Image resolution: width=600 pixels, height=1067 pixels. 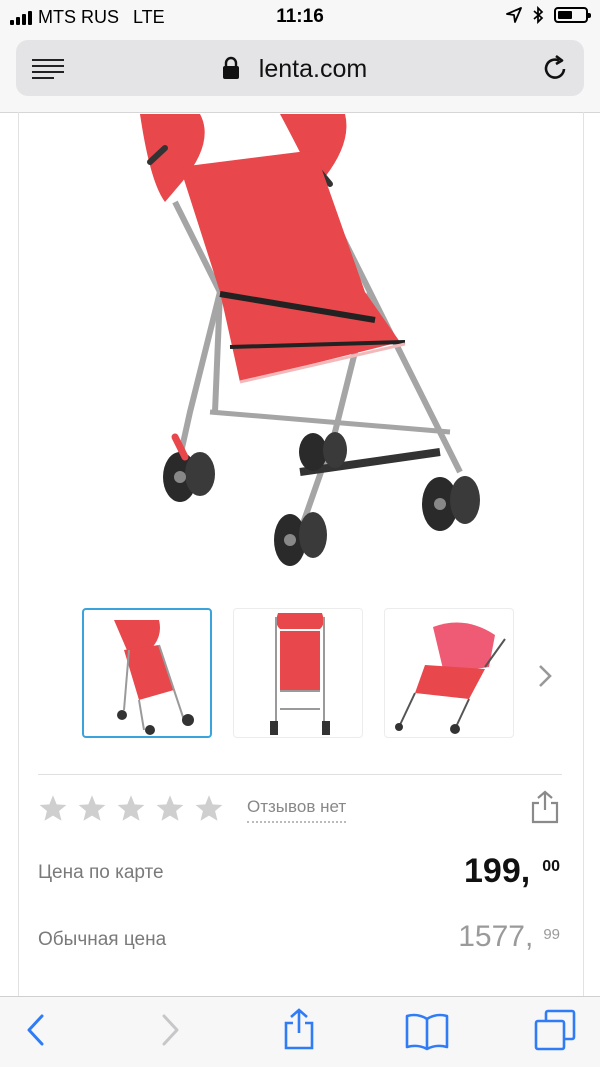 What do you see at coordinates (36, 1030) in the screenshot?
I see `back-icon` at bounding box center [36, 1030].